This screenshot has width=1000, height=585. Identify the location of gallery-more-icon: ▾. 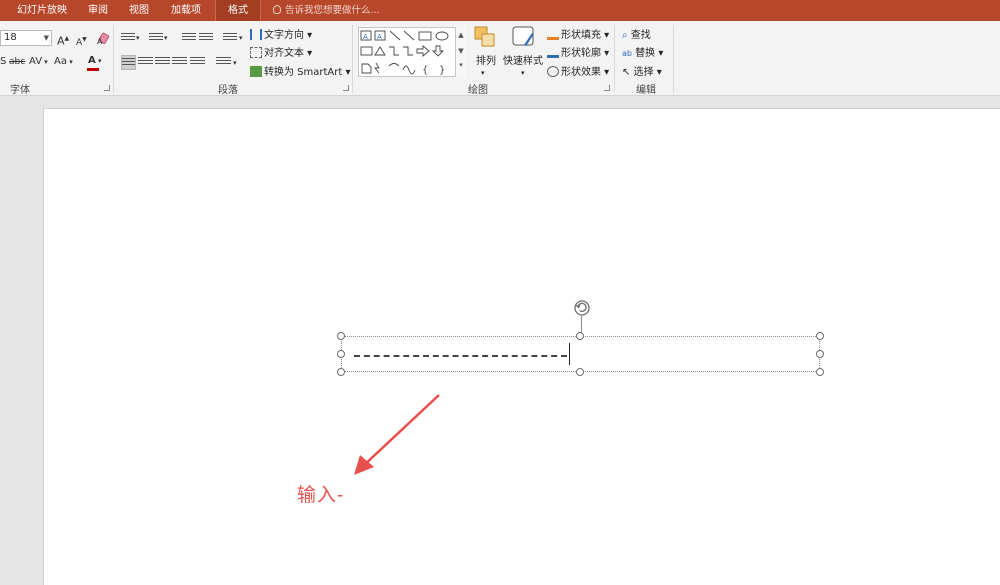
(461, 65).